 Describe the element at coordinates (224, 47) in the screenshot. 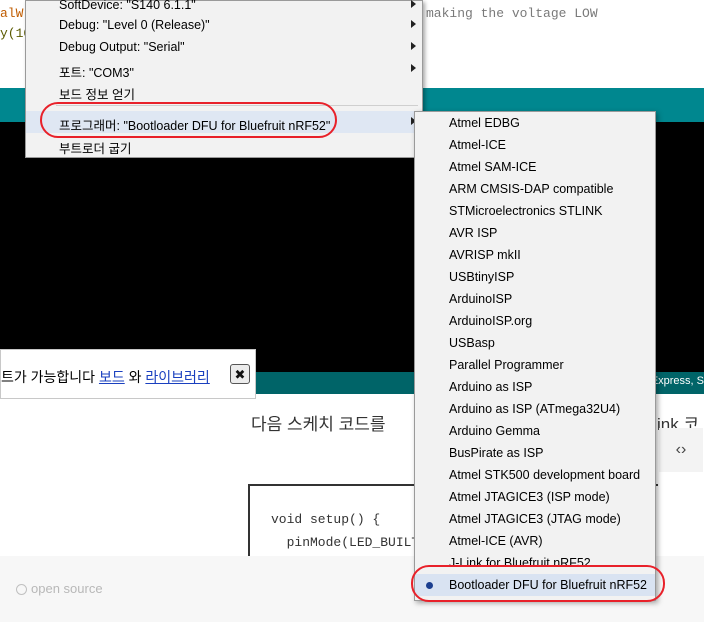

I see `menu-item-debug-output: Debug Output: "Serial"` at that location.